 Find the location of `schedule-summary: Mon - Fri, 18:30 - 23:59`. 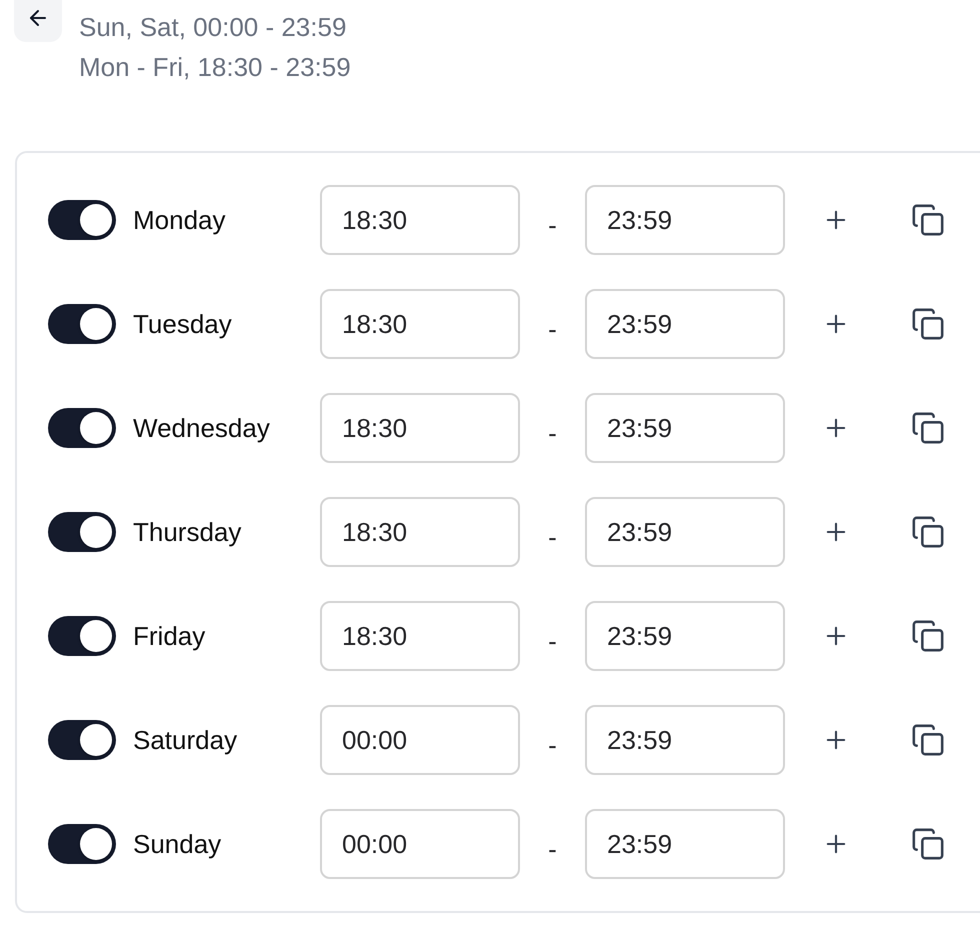

schedule-summary: Mon - Fri, 18:30 - 23:59 is located at coordinates (215, 67).